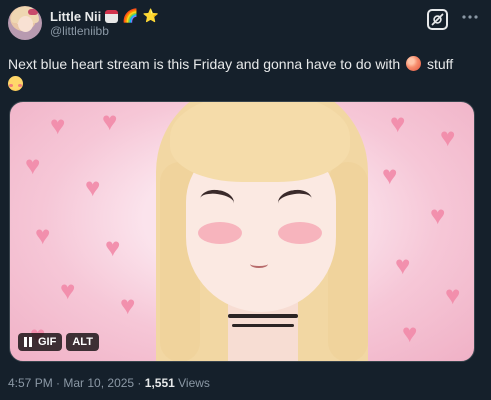 This screenshot has width=491, height=400. What do you see at coordinates (414, 63) in the screenshot?
I see `peach-emoji` at bounding box center [414, 63].